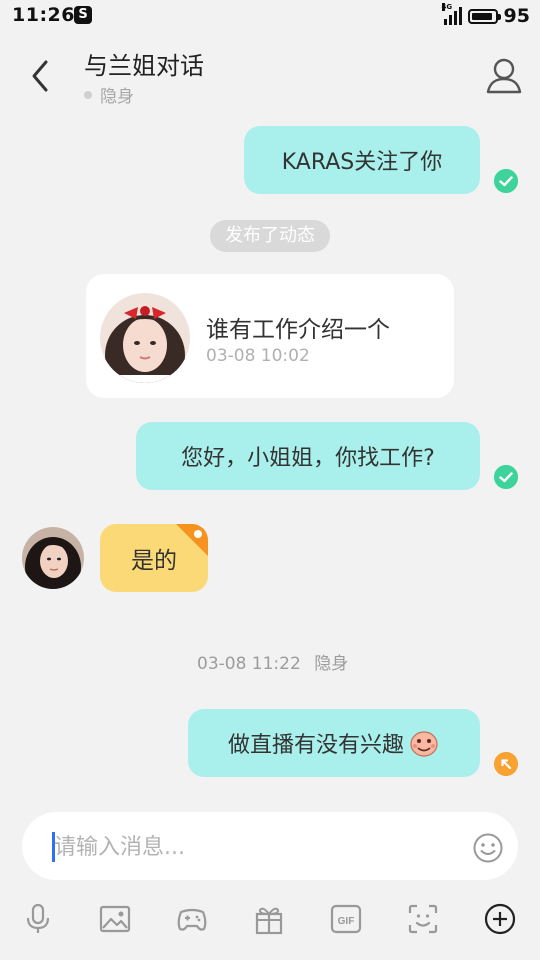 The image size is (540, 960). Describe the element at coordinates (424, 744) in the screenshot. I see `sticker-emoji-icon` at that location.